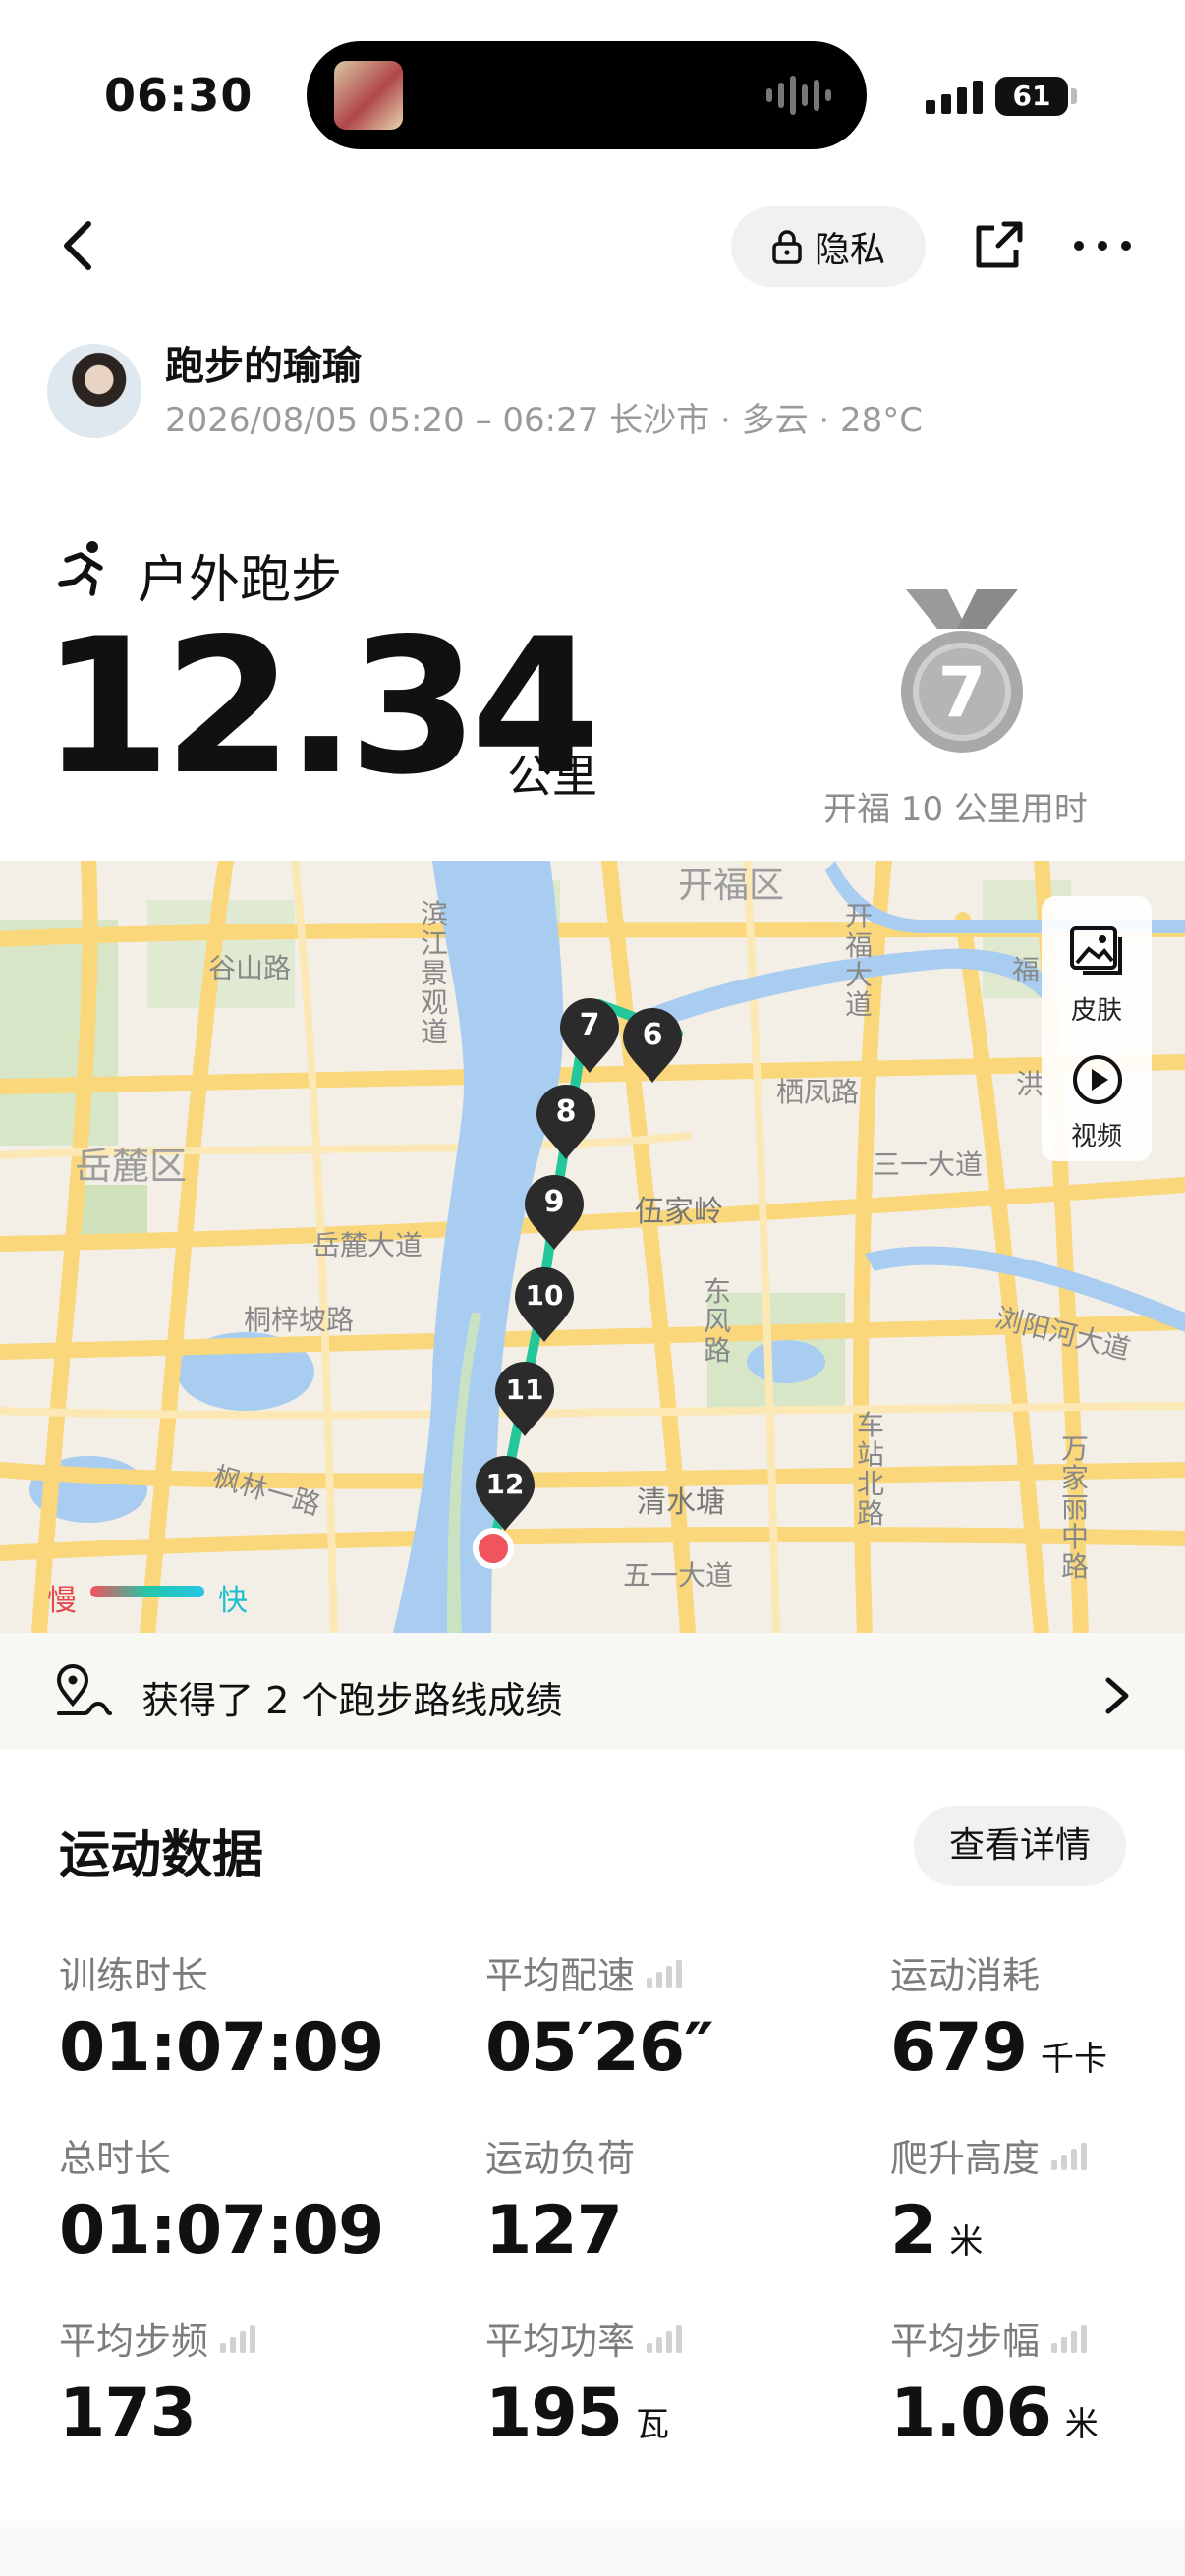 This screenshot has height=2576, width=1185. I want to click on map-label-qifeng: 栖凤路, so click(818, 1092).